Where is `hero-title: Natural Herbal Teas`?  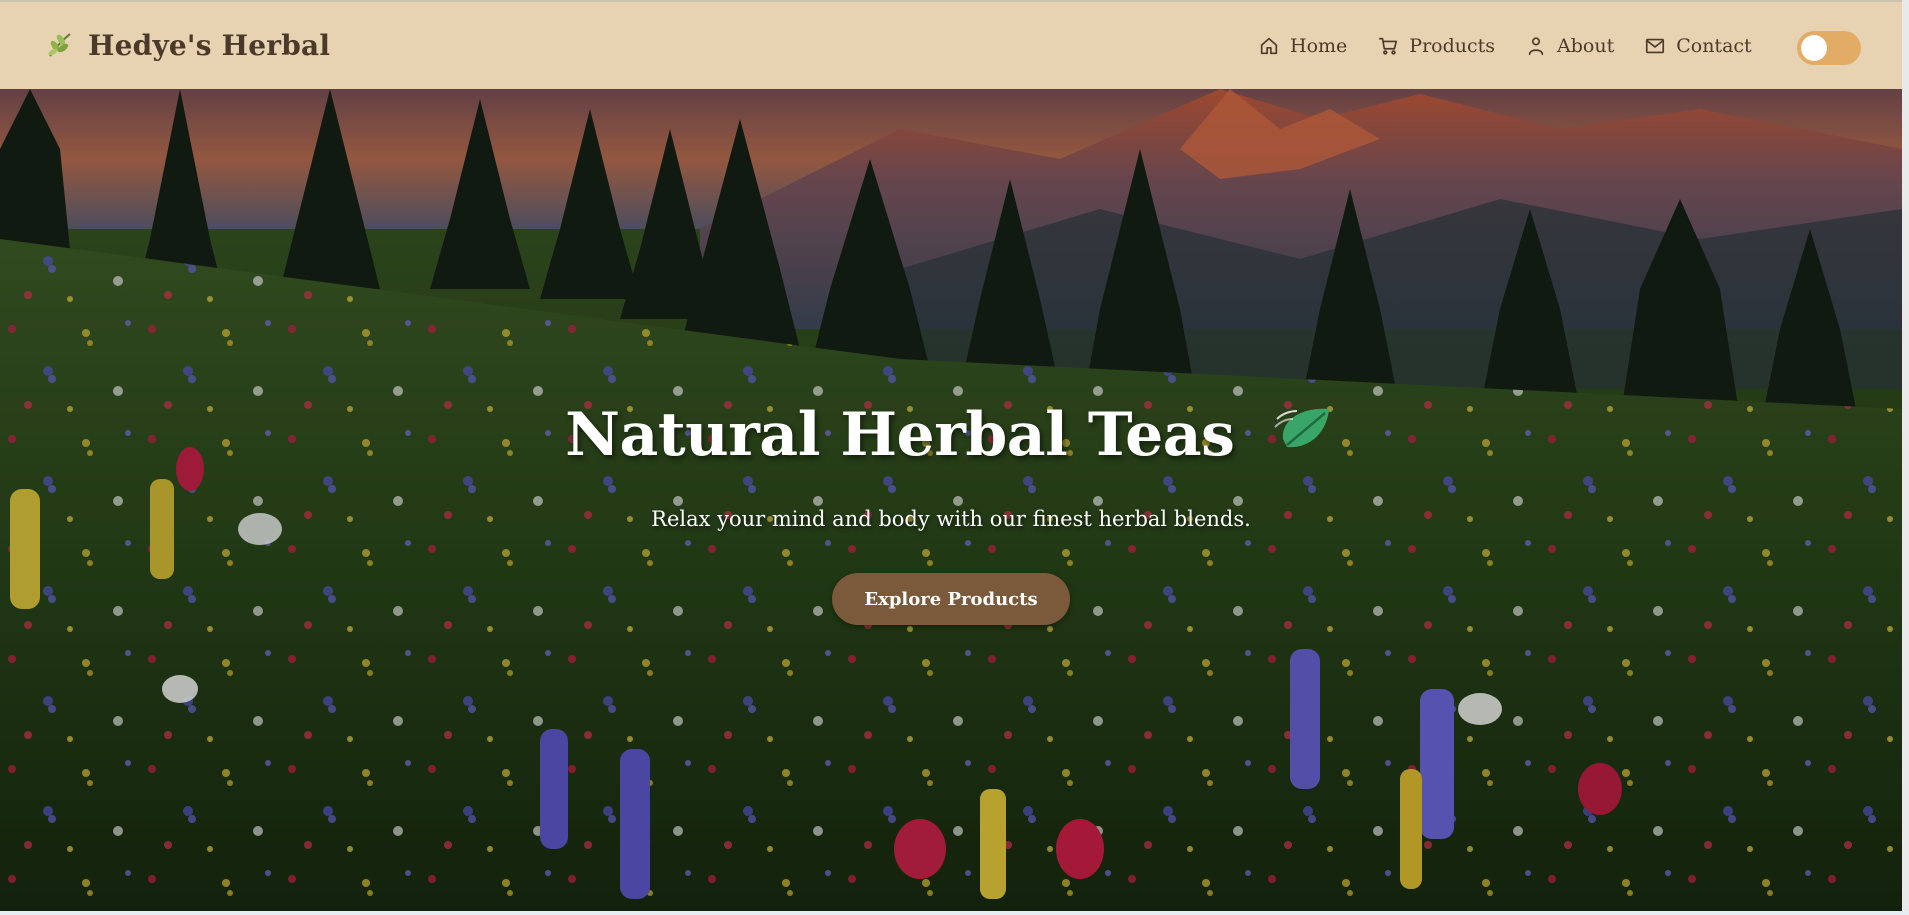 hero-title: Natural Herbal Teas is located at coordinates (951, 434).